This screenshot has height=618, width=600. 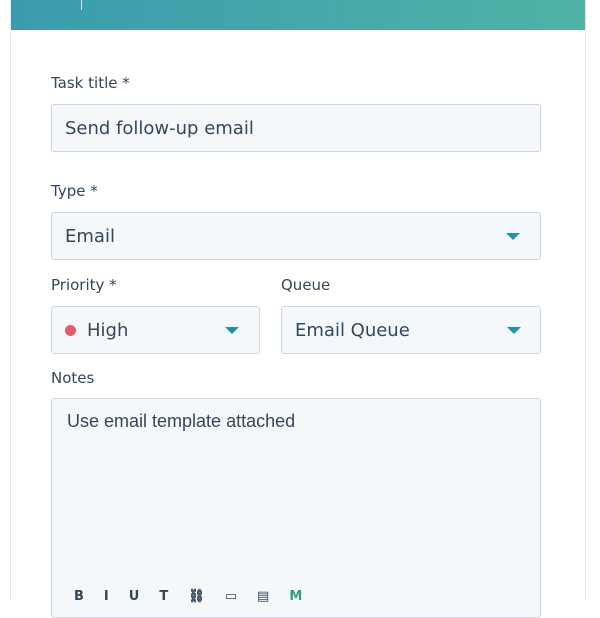 I want to click on type-label: Type *, so click(x=74, y=191).